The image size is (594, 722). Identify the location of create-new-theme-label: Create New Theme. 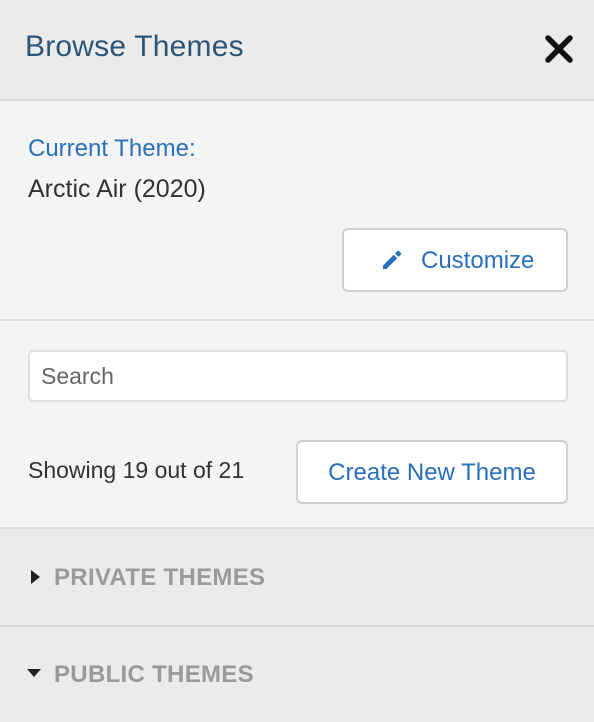
(432, 472).